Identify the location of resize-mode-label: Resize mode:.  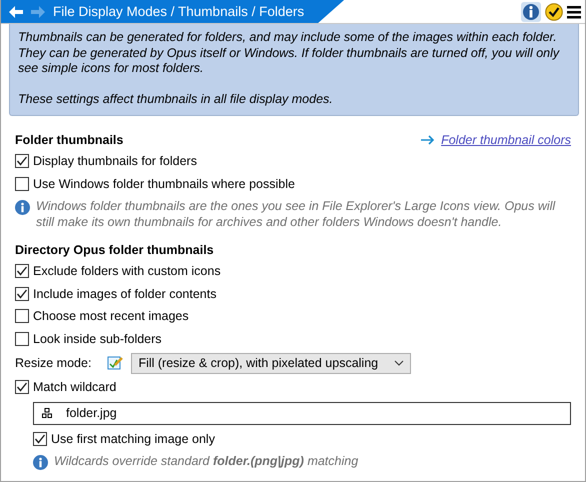
(53, 363).